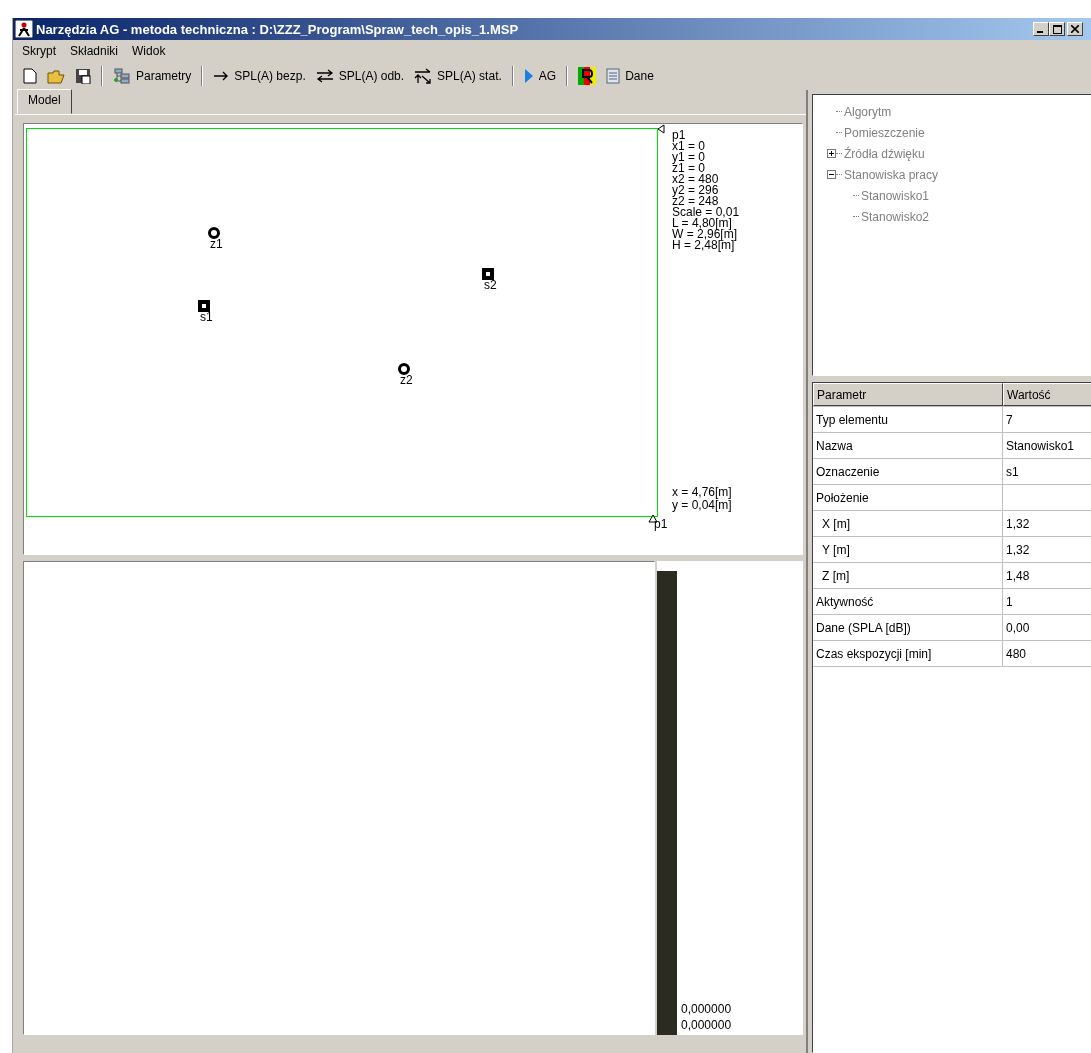 Image resolution: width=1091 pixels, height=1053 pixels. Describe the element at coordinates (908, 445) in the screenshot. I see `table-cell: Nazwa` at that location.